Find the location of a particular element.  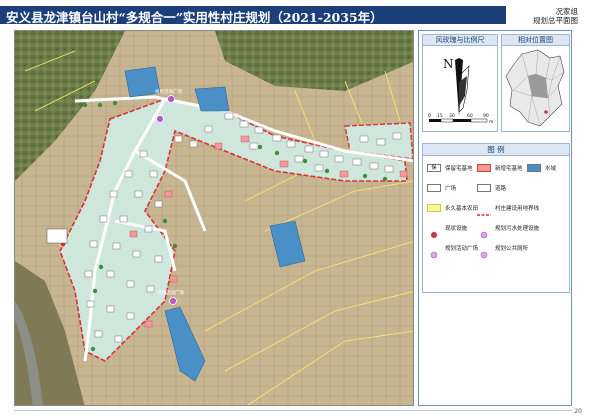

north-letter: N is located at coordinates (448, 64).